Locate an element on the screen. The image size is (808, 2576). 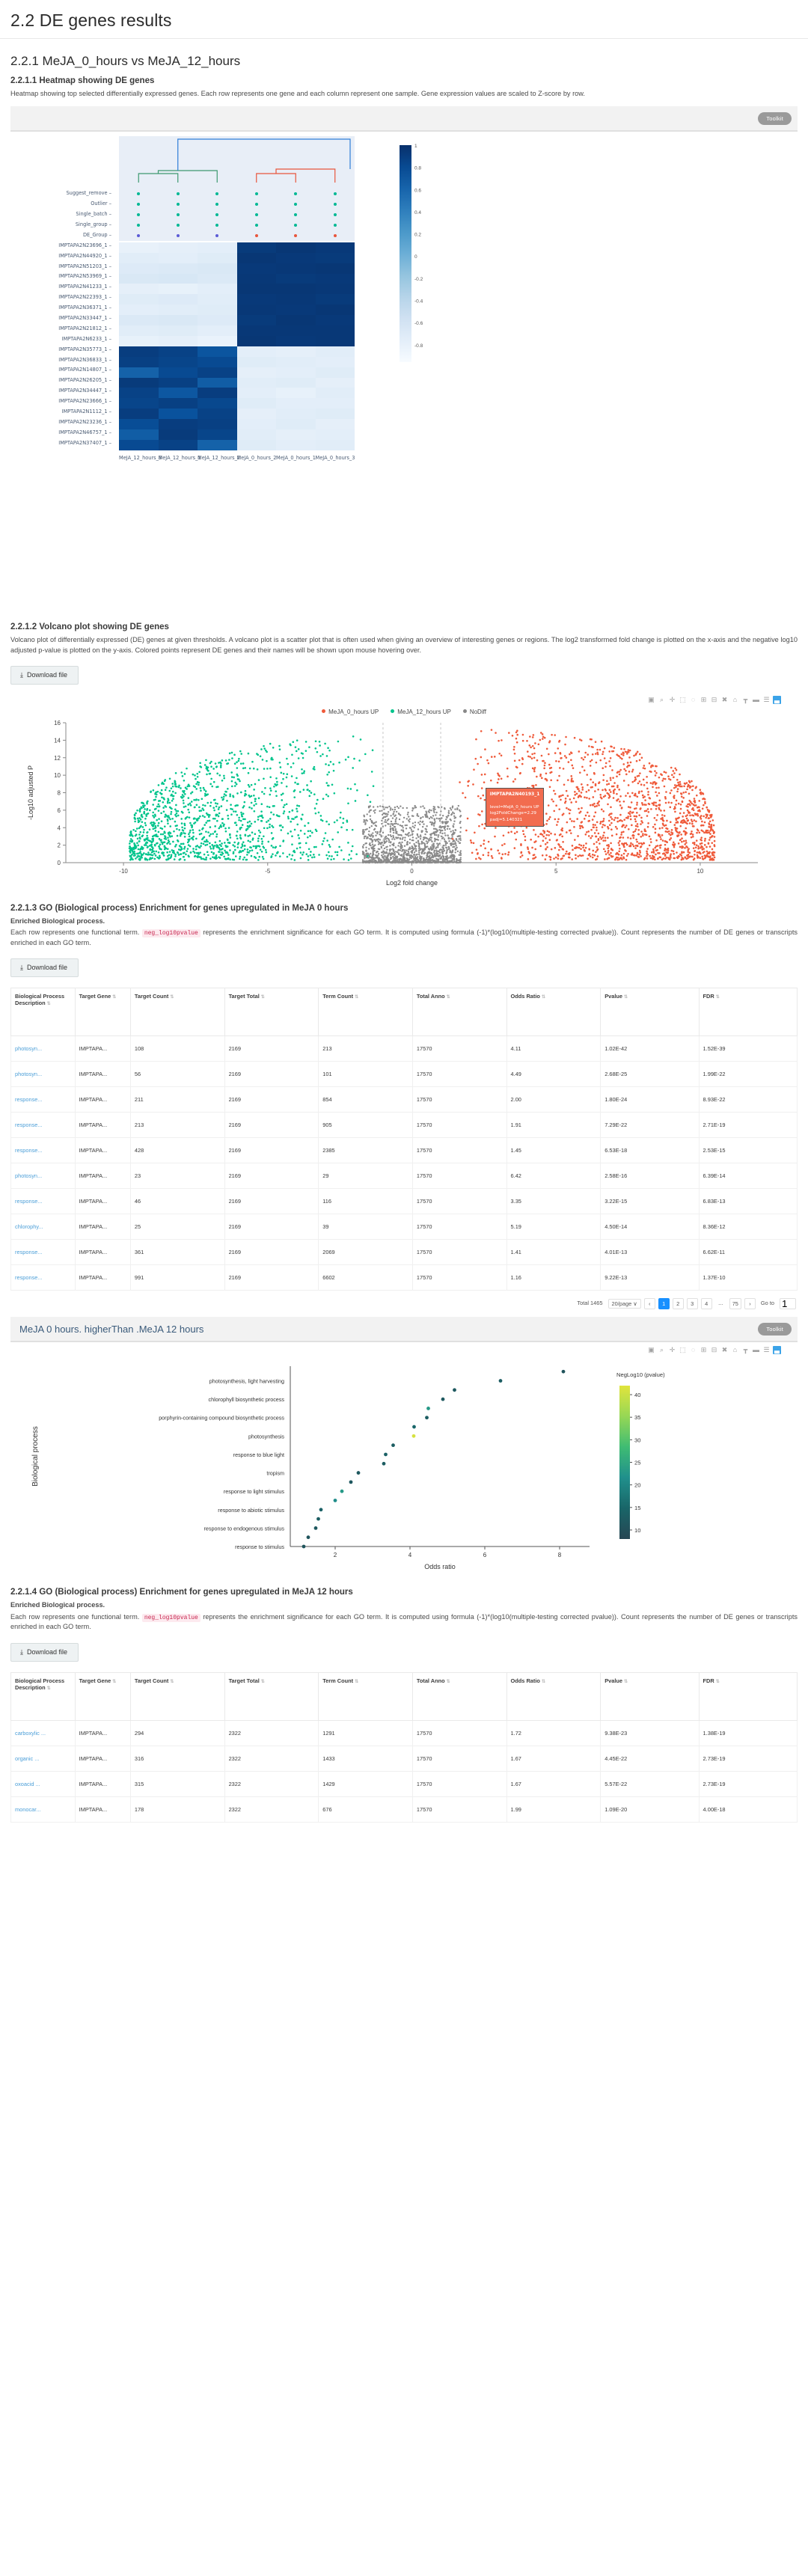
sort-icon: ⇅ is located at coordinates (49, 1688).